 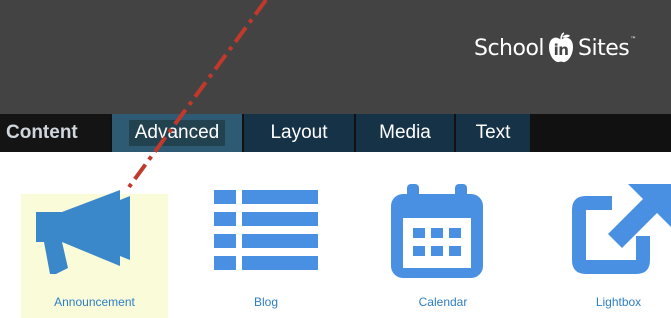 I want to click on tab-text-label: Text, so click(x=493, y=132).